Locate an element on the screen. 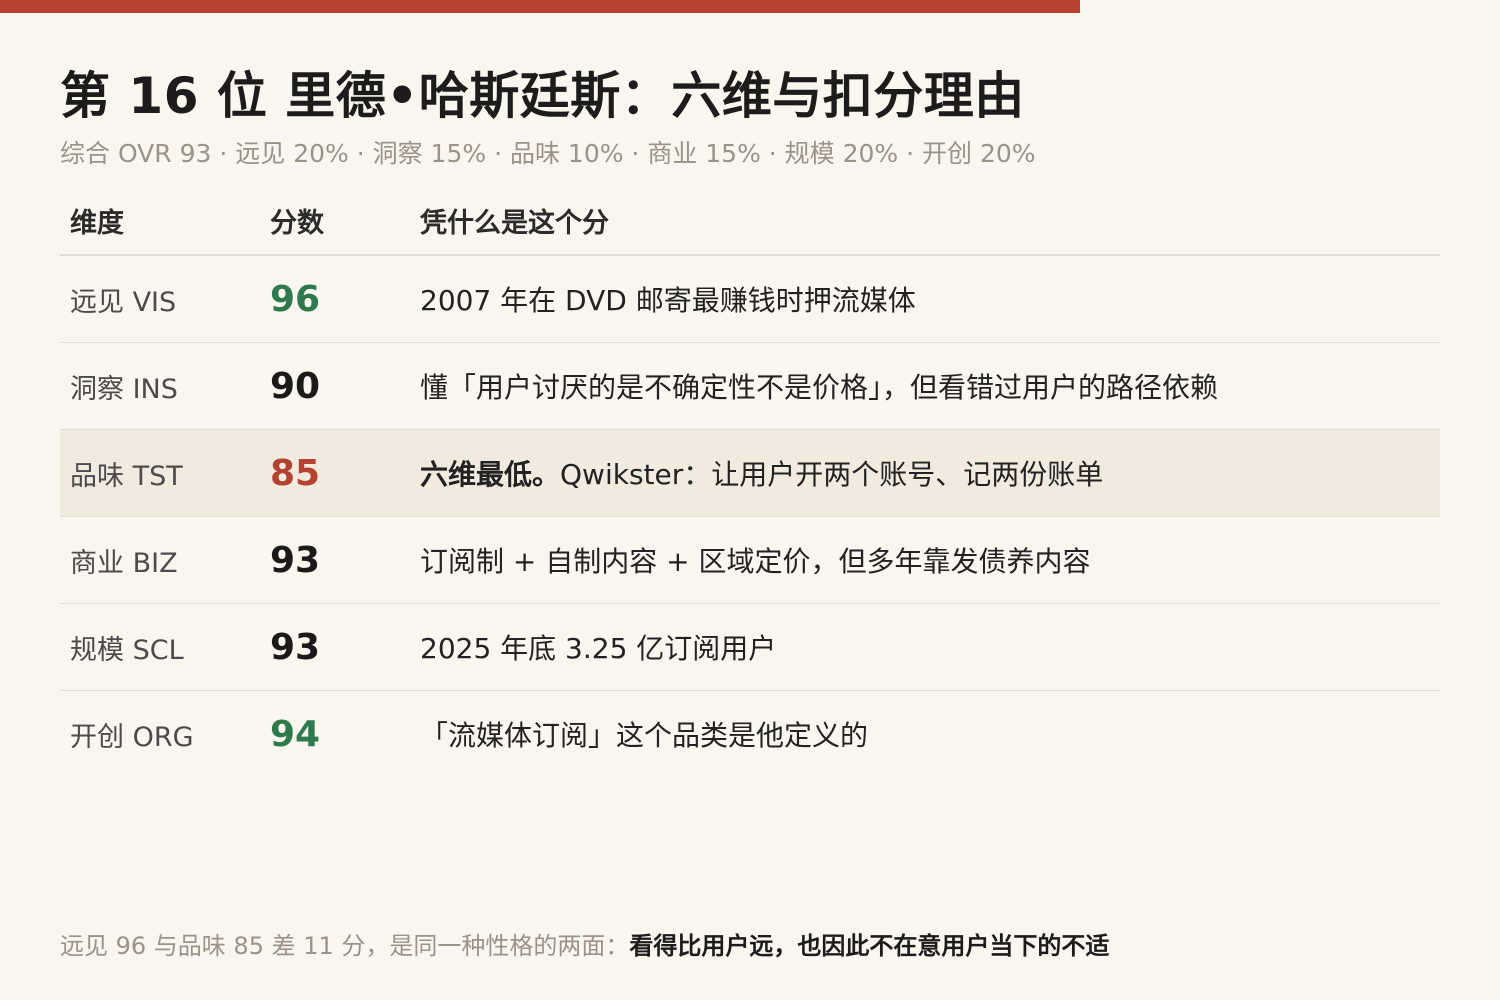 The width and height of the screenshot is (1500, 1000). table-row: 洞察 INS 90 懂「用户讨厌的是不确定性不是价格」，但看错过用户的路径依赖 is located at coordinates (750, 386).